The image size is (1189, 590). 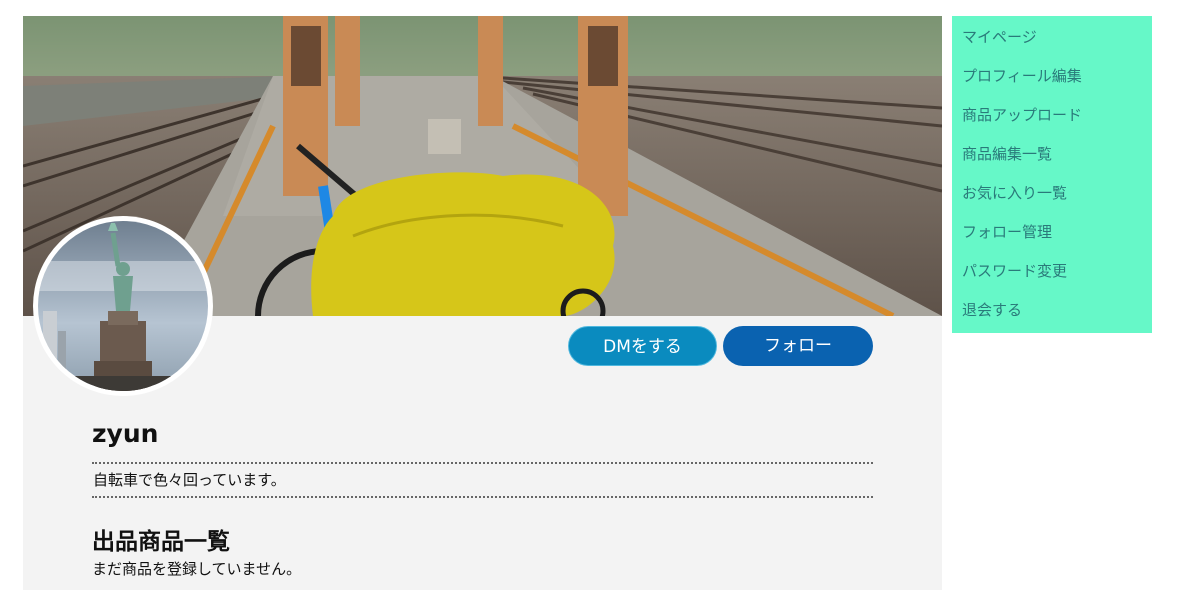 I want to click on follow-button: フォロー, so click(x=798, y=346).